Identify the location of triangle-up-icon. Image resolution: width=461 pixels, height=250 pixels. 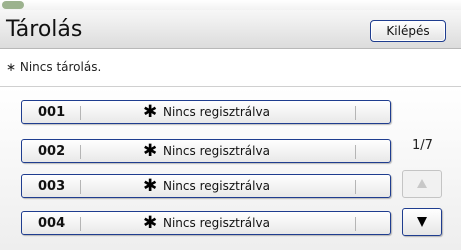
(422, 183).